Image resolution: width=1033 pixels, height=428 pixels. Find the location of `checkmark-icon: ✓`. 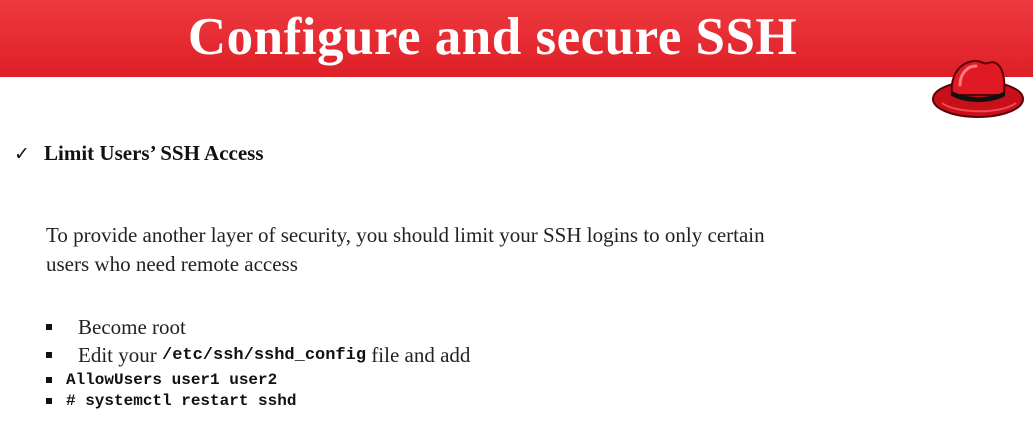

checkmark-icon: ✓ is located at coordinates (22, 153).